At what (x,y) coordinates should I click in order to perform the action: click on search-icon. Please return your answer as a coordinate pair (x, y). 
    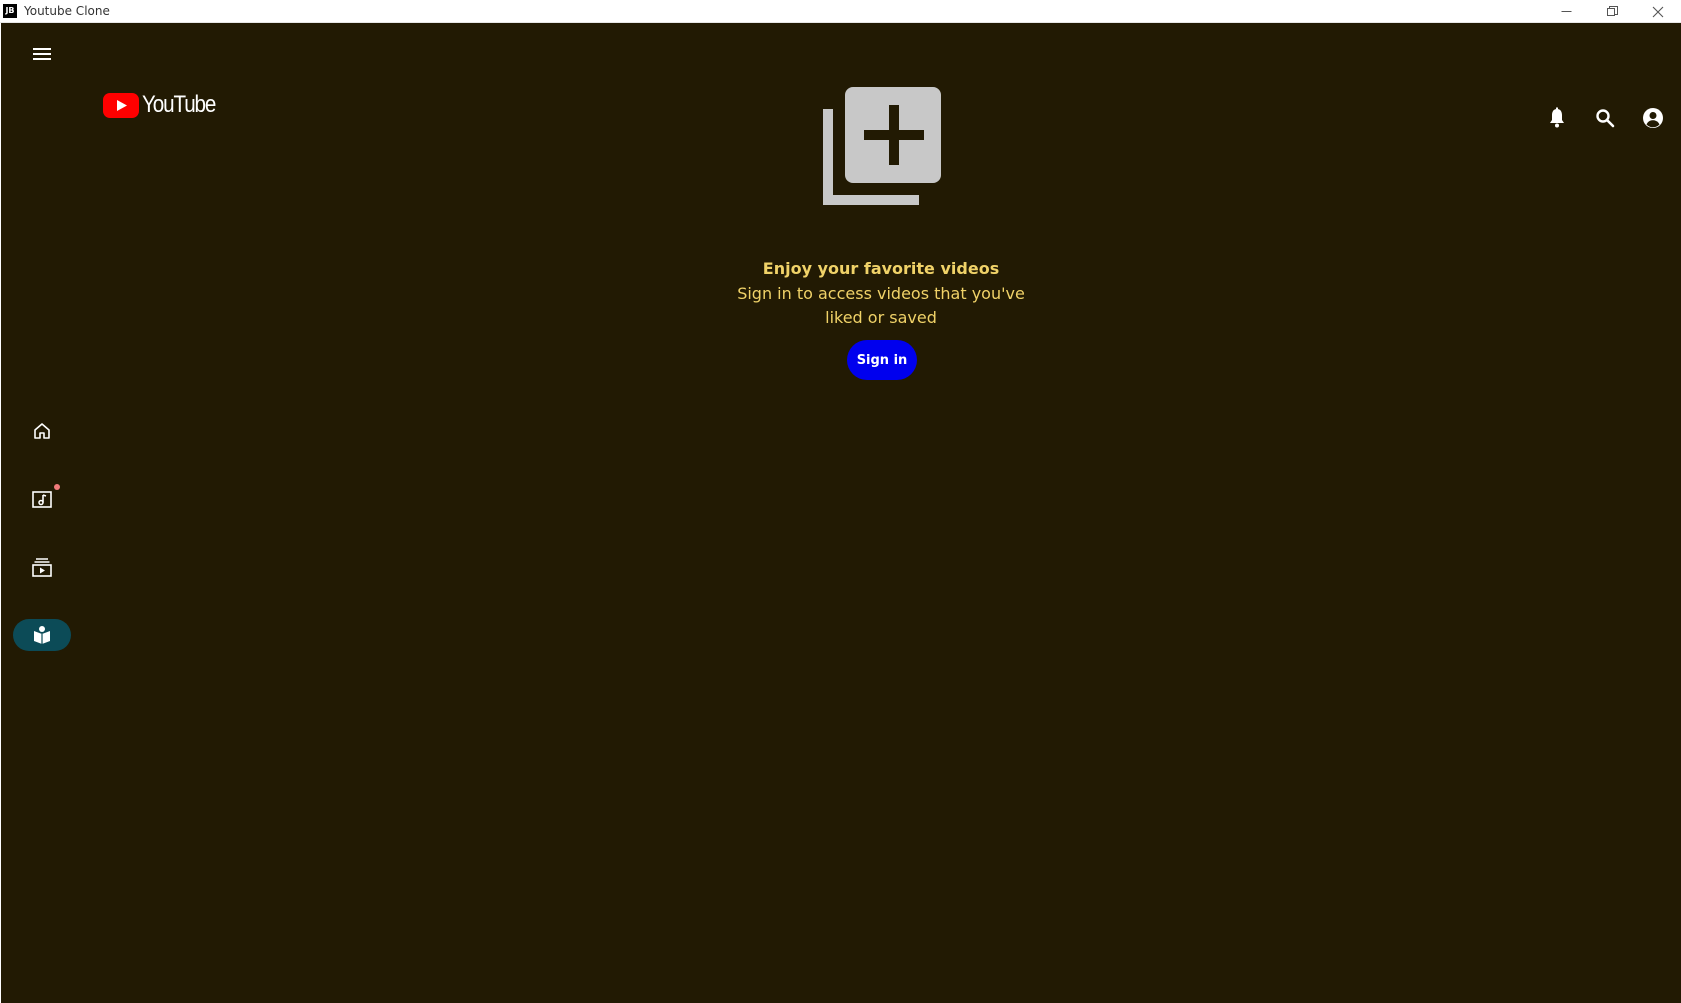
    Looking at the image, I should click on (1605, 118).